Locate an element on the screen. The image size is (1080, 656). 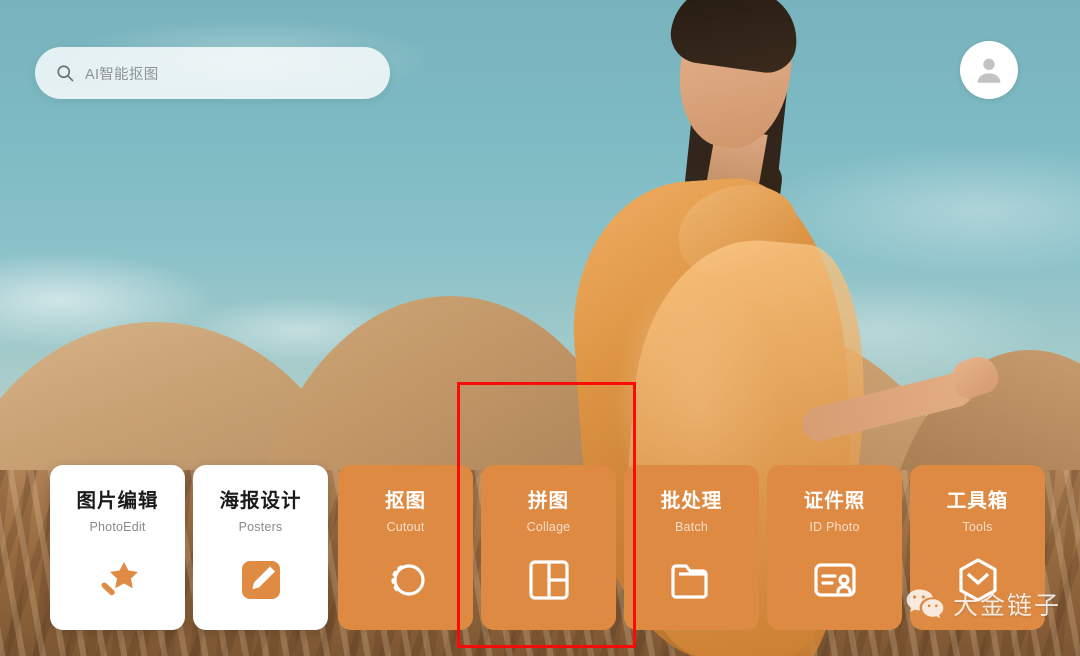
card-collage: 拼图 Collage is located at coordinates (548, 547).